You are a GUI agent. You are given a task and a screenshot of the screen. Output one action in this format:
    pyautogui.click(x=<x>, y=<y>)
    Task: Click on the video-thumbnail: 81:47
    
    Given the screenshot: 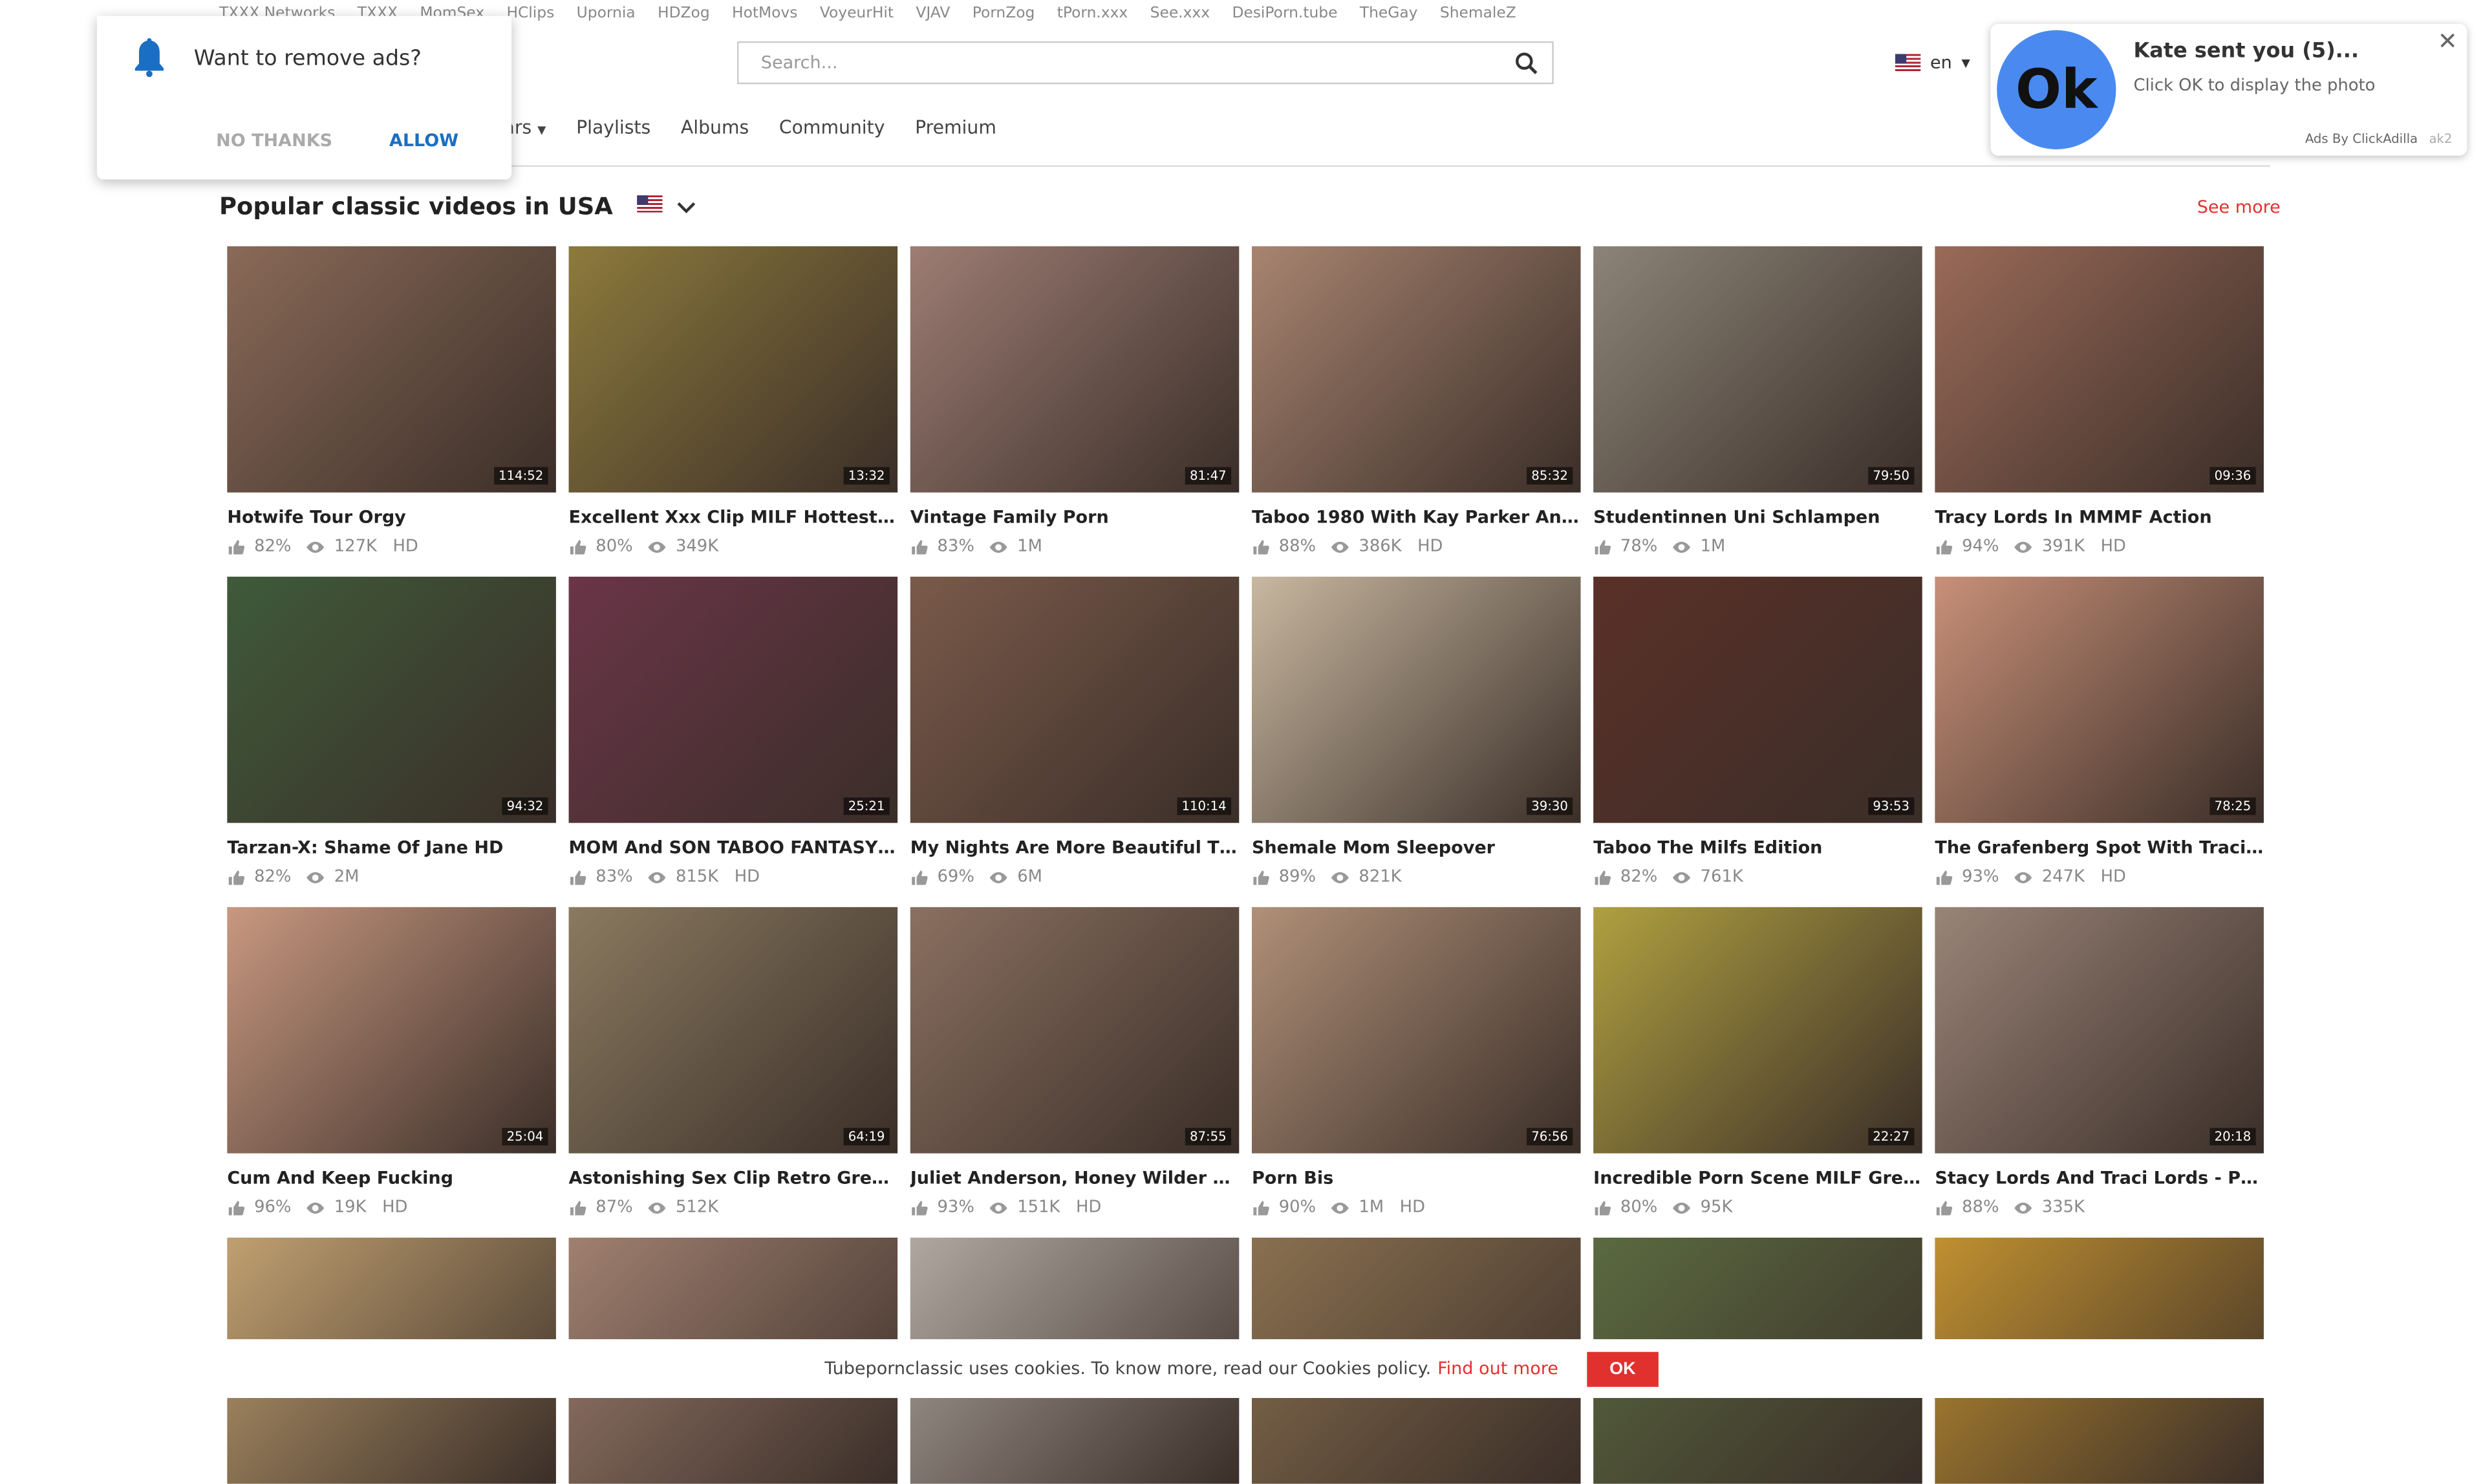 What is the action you would take?
    pyautogui.click(x=1075, y=369)
    